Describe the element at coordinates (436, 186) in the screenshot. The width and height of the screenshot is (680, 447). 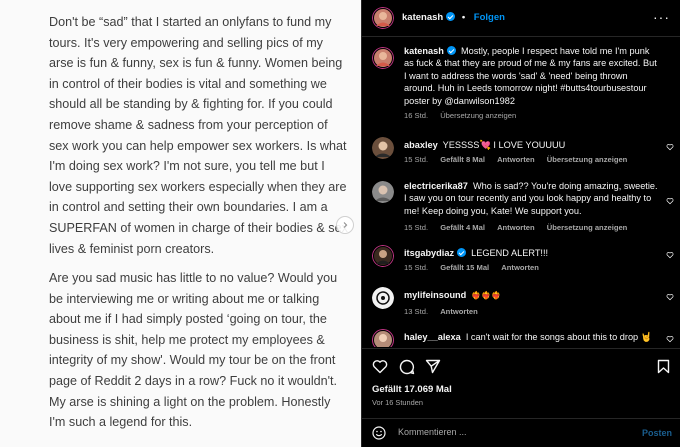
I see `comment-username: electricerika87` at that location.